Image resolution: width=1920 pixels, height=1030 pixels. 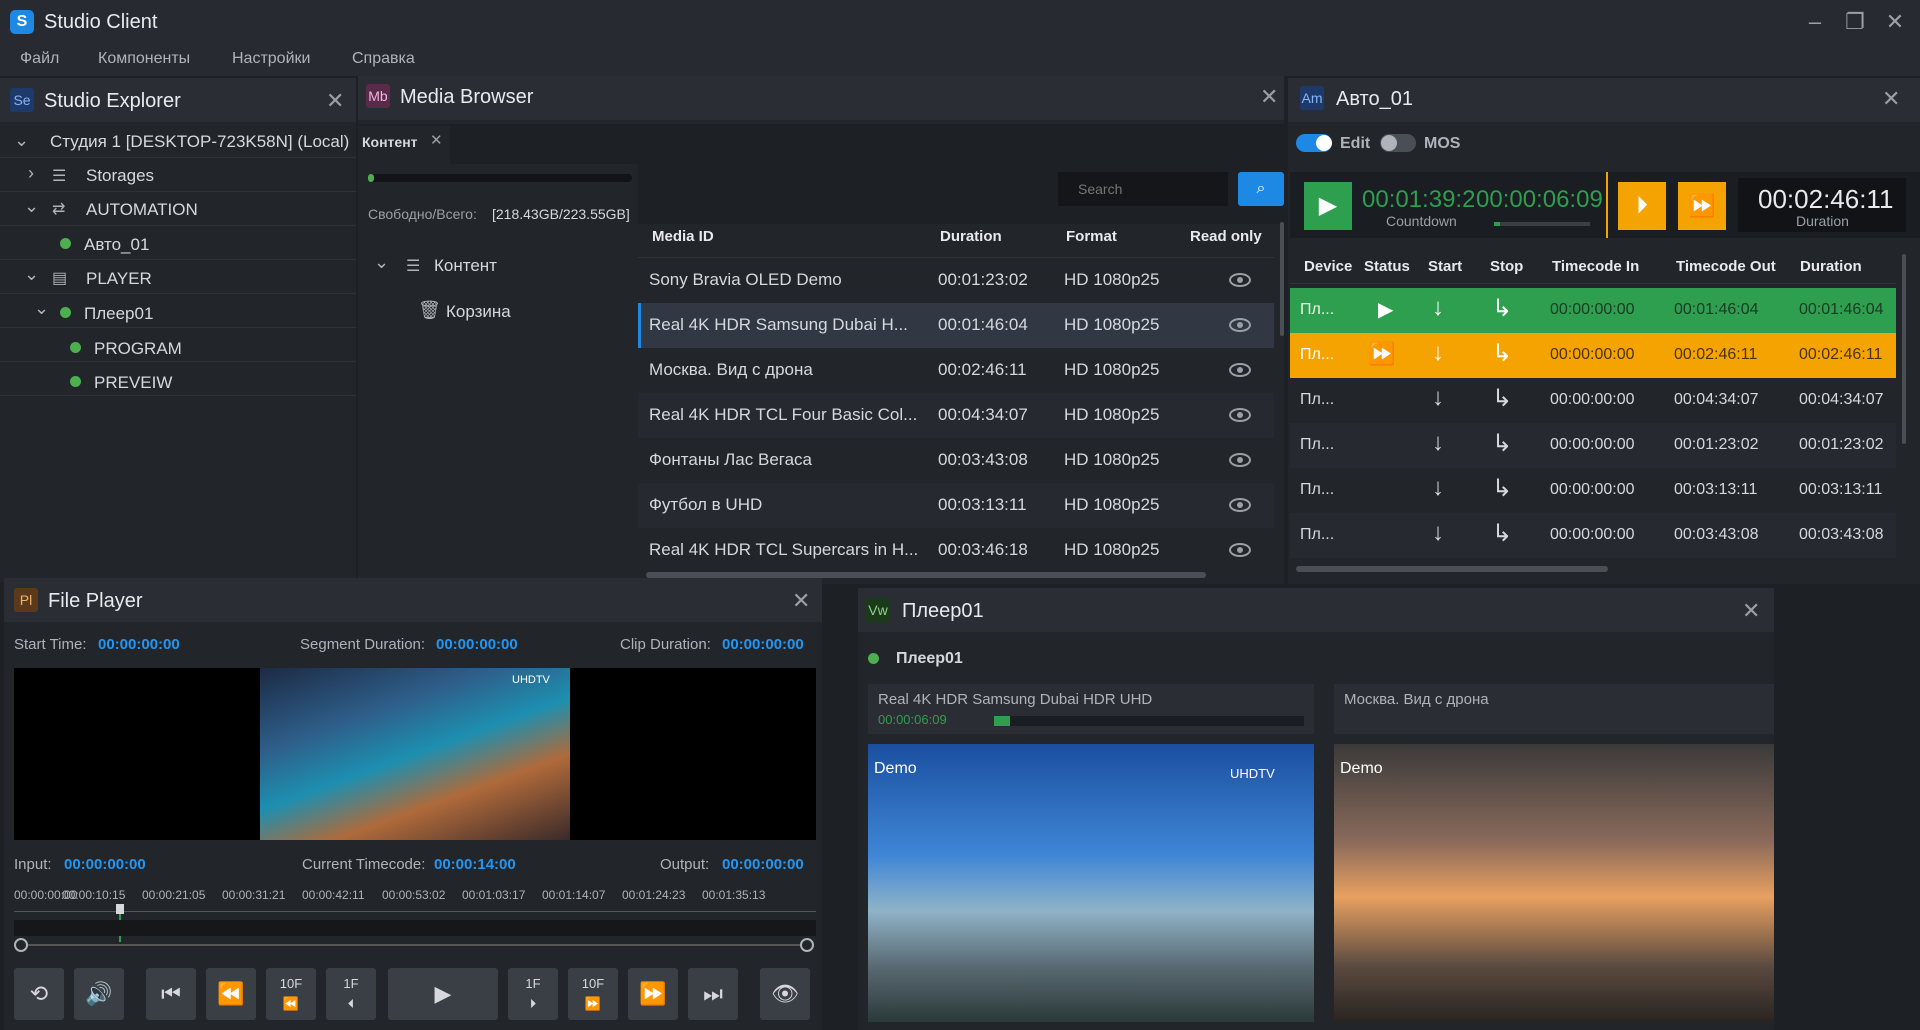 What do you see at coordinates (1269, 97) in the screenshot?
I see `media-browser-close-icon: ✕` at bounding box center [1269, 97].